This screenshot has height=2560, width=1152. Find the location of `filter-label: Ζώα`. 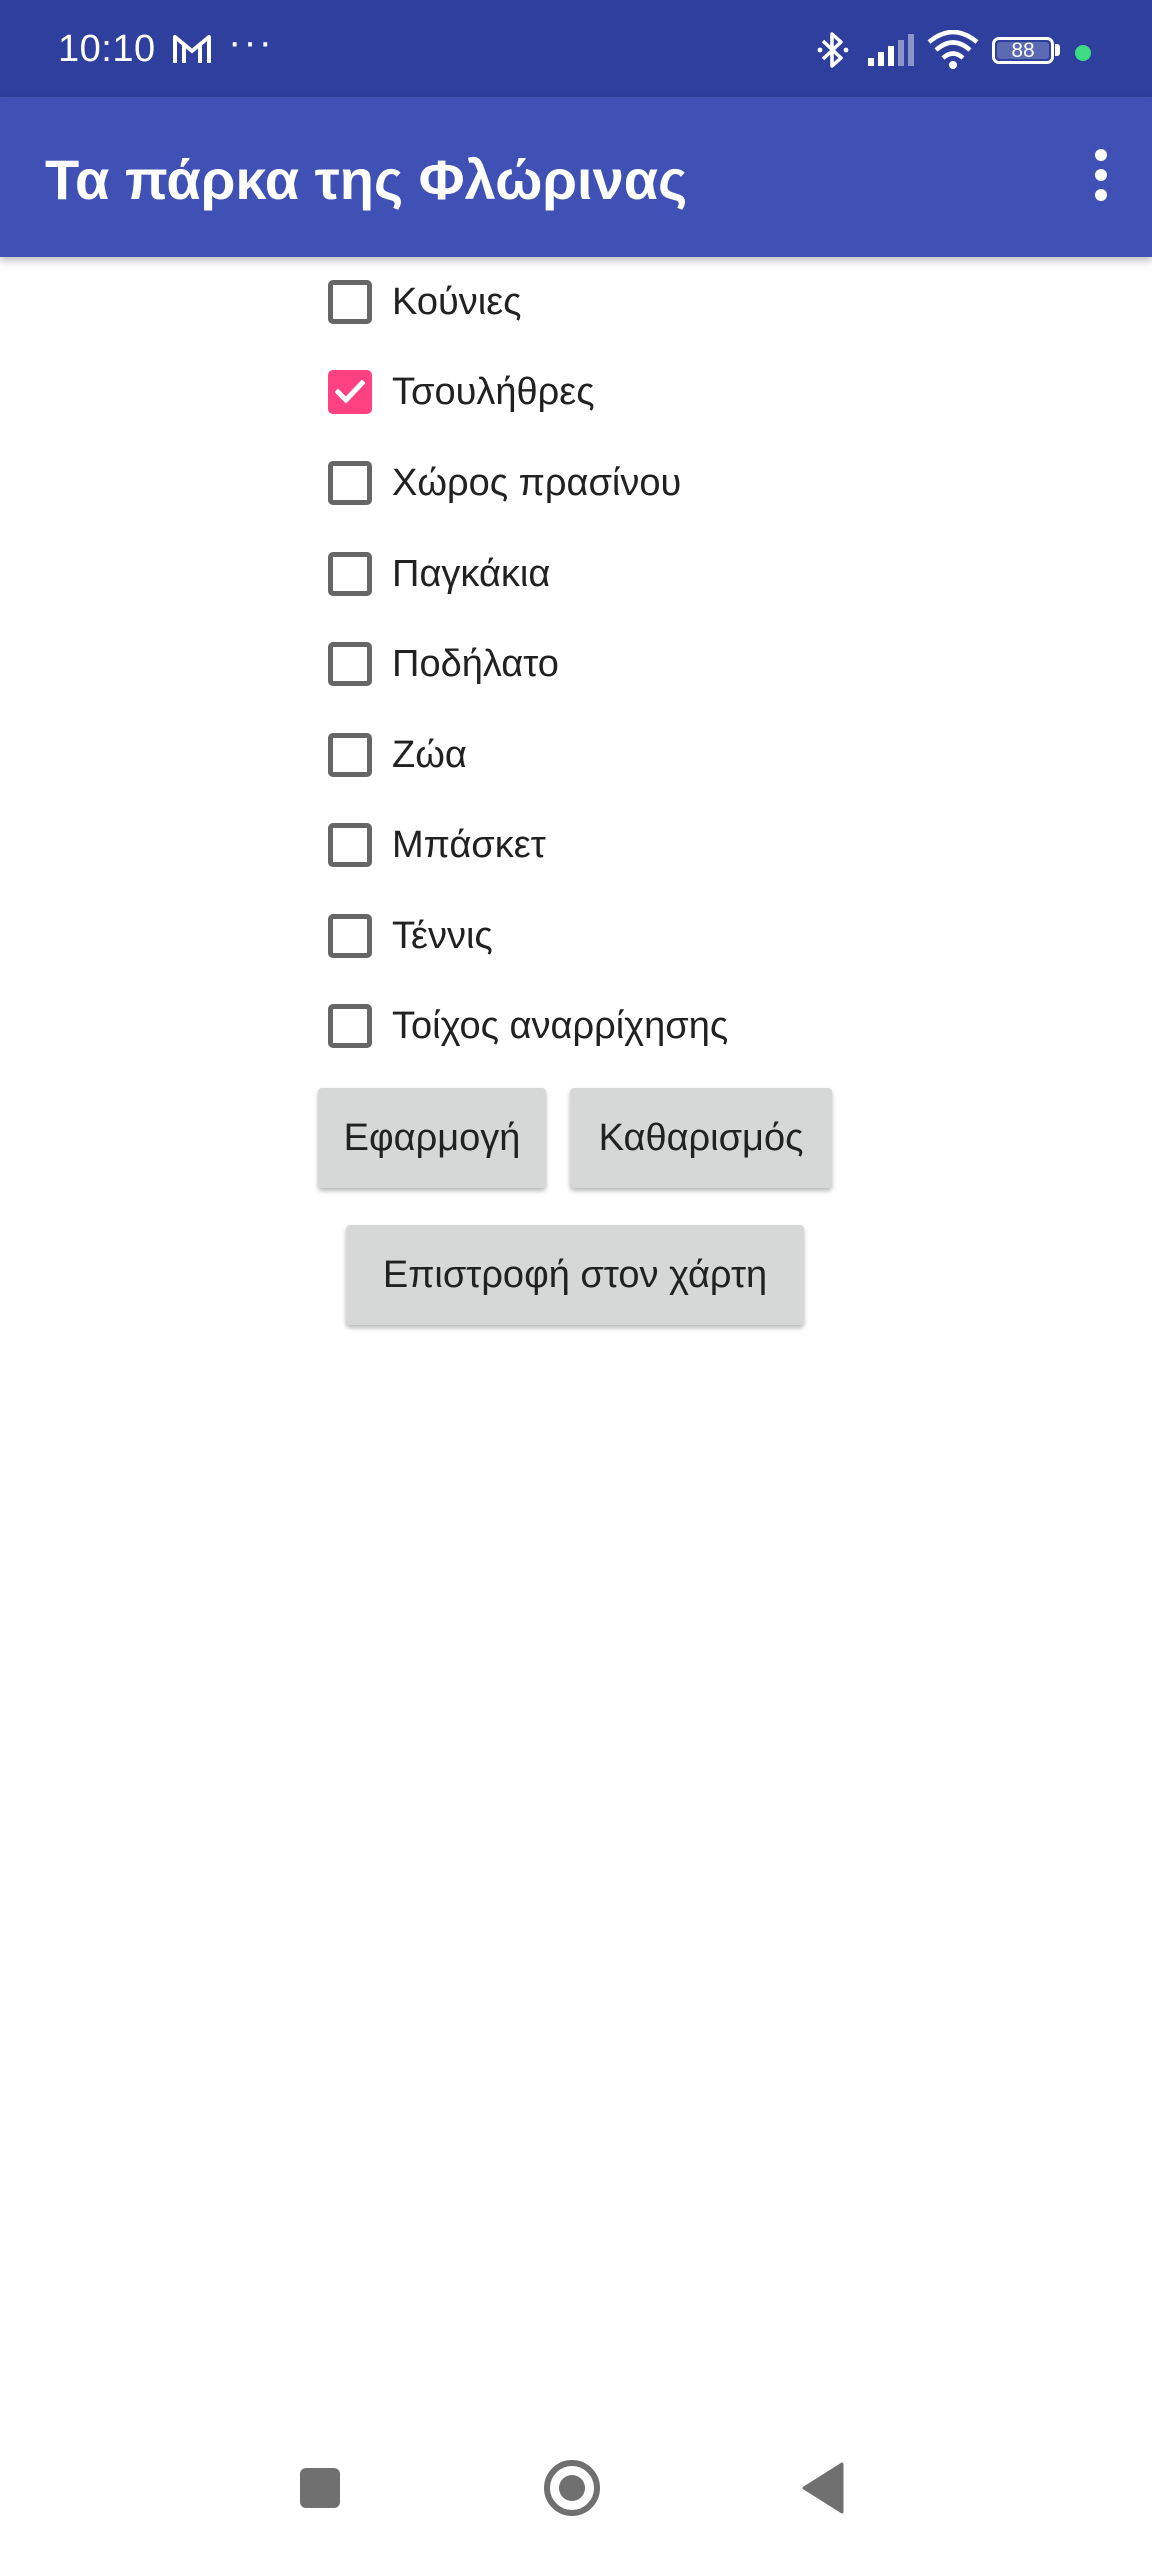

filter-label: Ζώα is located at coordinates (429, 754).